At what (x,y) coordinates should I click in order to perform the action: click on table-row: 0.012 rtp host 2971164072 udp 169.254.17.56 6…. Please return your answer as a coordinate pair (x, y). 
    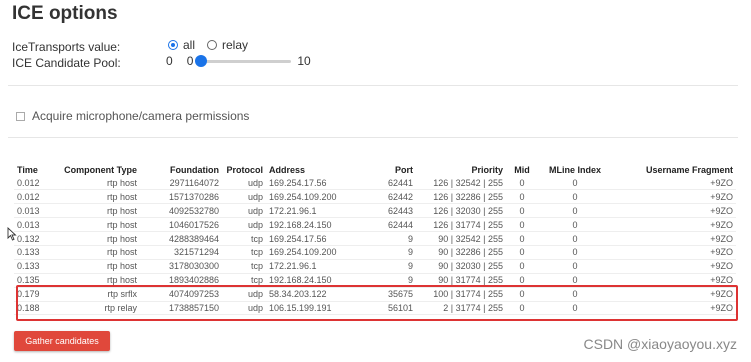
    Looking at the image, I should click on (375, 183).